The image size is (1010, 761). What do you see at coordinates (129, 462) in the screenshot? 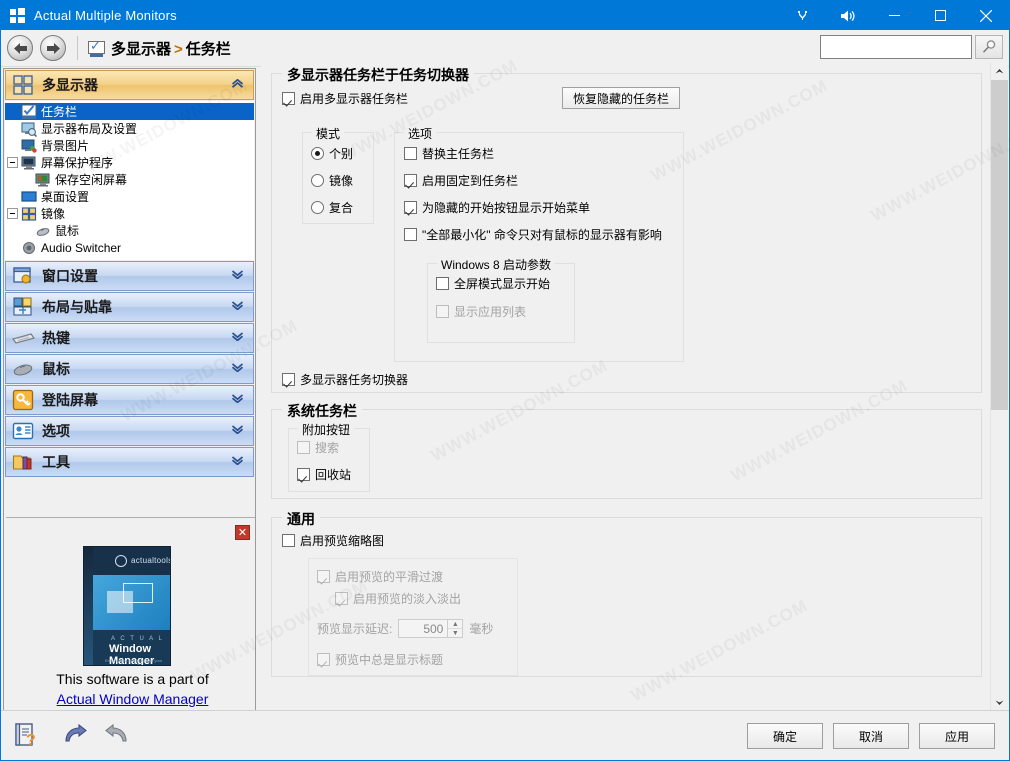
I see `sidebar-category-tools: 工具` at bounding box center [129, 462].